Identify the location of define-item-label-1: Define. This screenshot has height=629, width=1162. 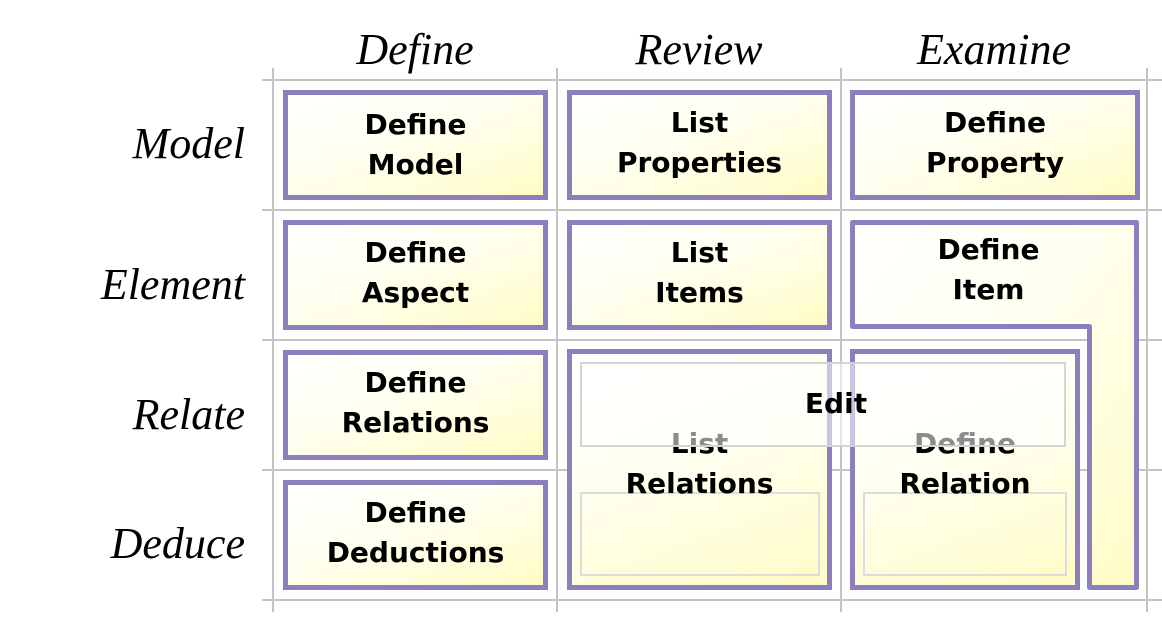
(988, 249).